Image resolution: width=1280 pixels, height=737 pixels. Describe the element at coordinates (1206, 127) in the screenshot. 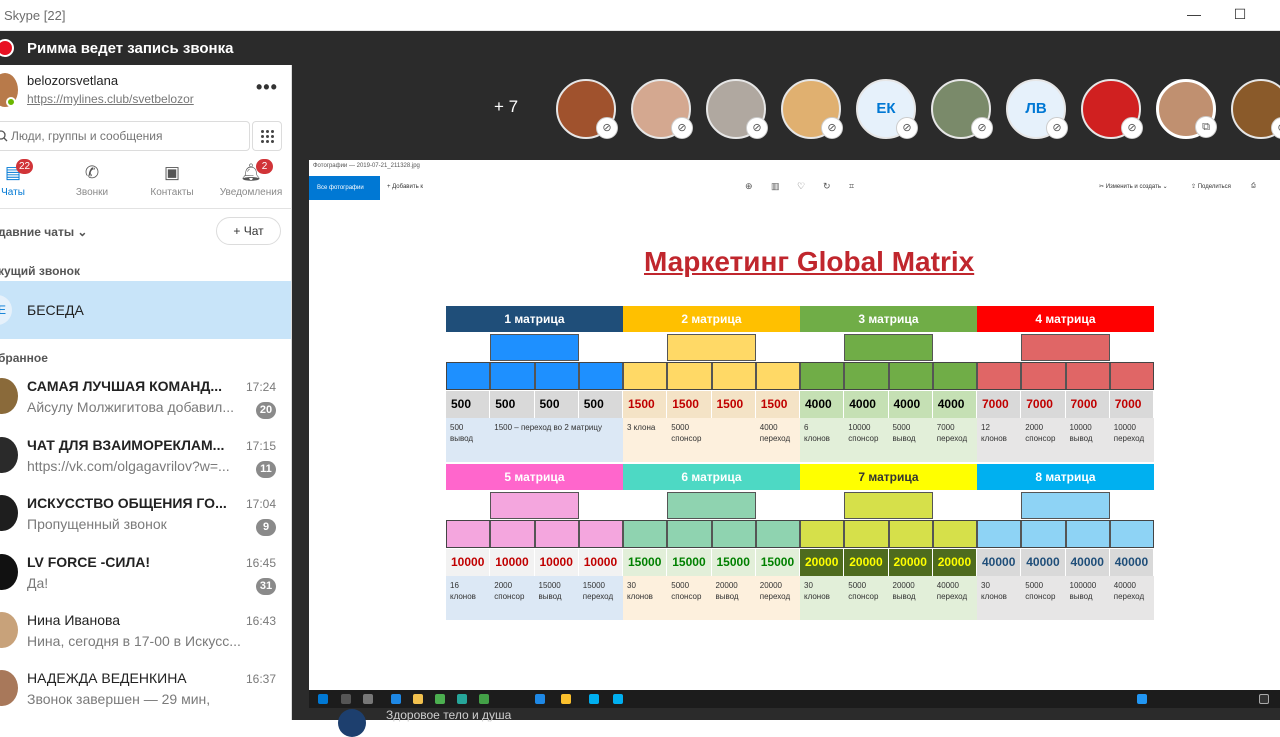

I see `screen-share-icon: ⧉` at that location.